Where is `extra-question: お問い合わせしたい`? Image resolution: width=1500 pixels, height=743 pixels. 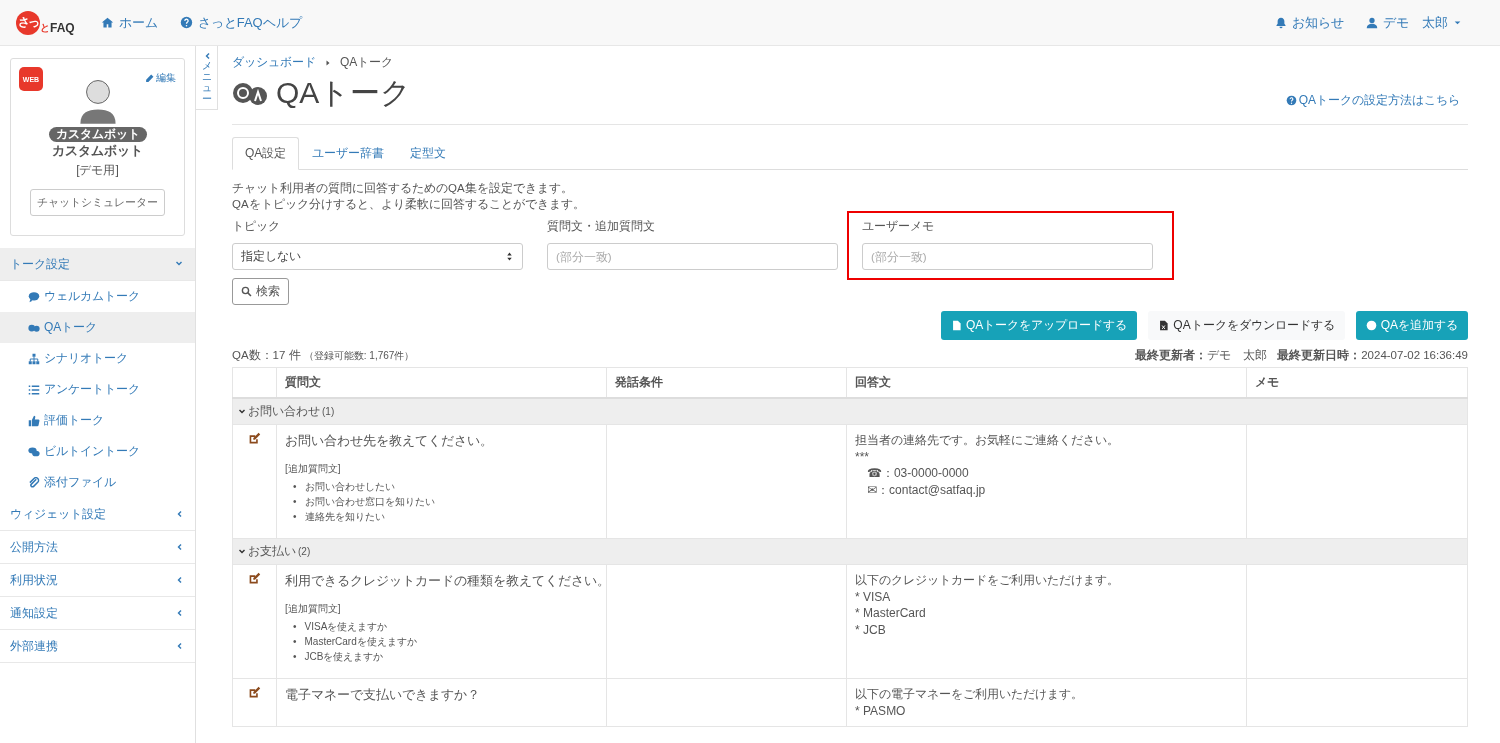 extra-question: お問い合わせしたい is located at coordinates (349, 487).